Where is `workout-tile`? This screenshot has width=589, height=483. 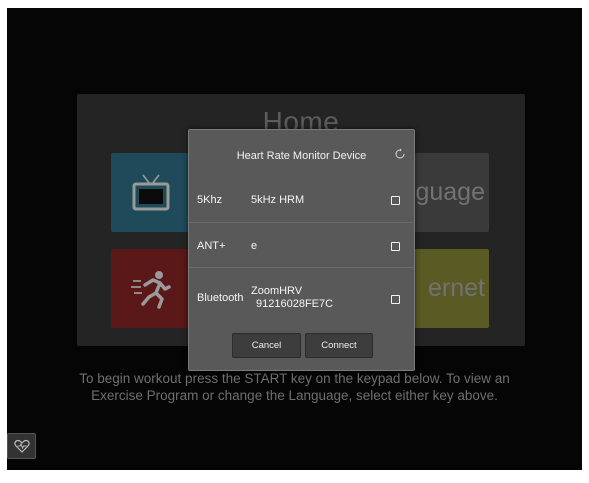
workout-tile is located at coordinates (150, 288).